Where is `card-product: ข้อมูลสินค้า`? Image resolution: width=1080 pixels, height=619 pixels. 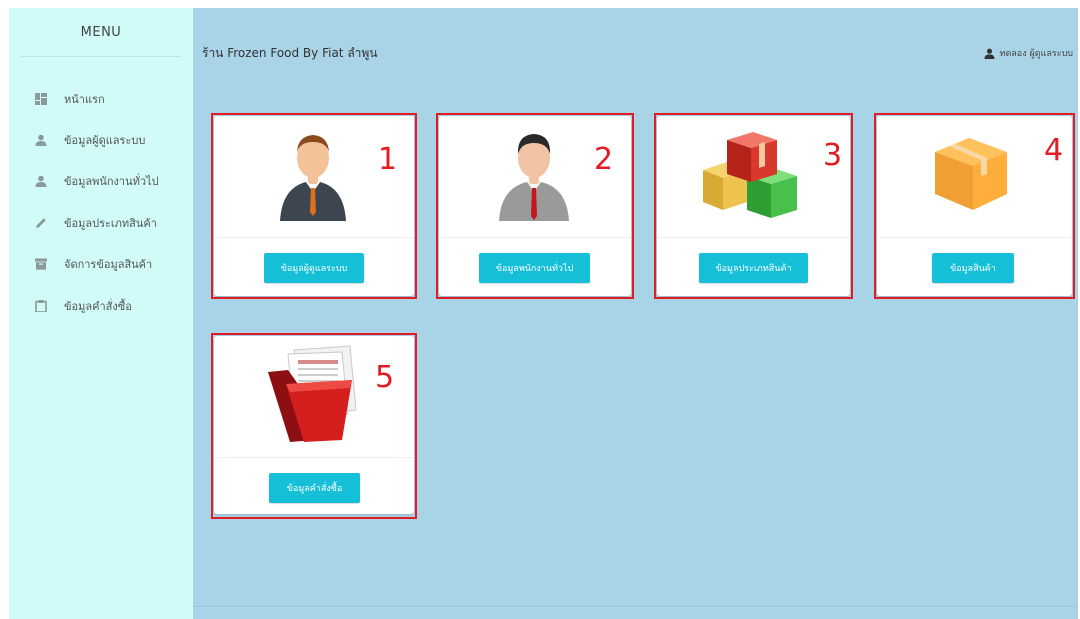 card-product: ข้อมูลสินค้า is located at coordinates (974, 206).